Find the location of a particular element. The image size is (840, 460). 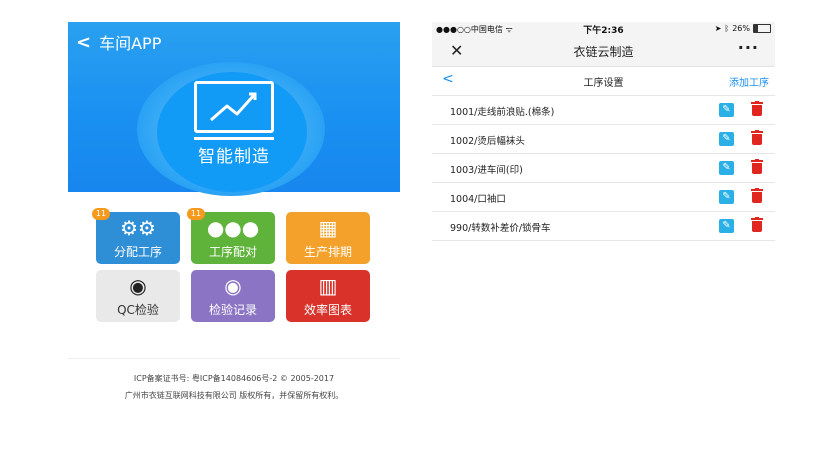

list-item: 1004/口袖口 ✎ is located at coordinates (603, 197).